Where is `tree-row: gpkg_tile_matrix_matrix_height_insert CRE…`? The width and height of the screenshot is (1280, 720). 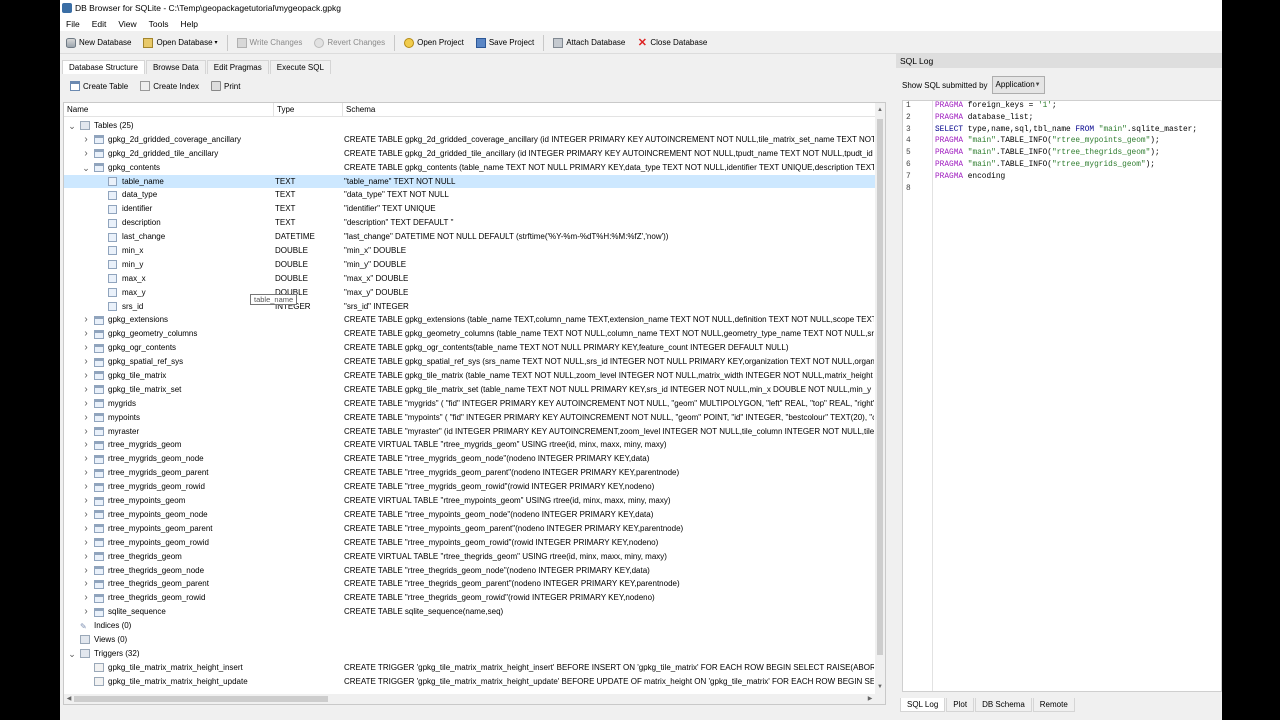
tree-row: gpkg_tile_matrix_matrix_height_insert CRE… is located at coordinates (469, 668).